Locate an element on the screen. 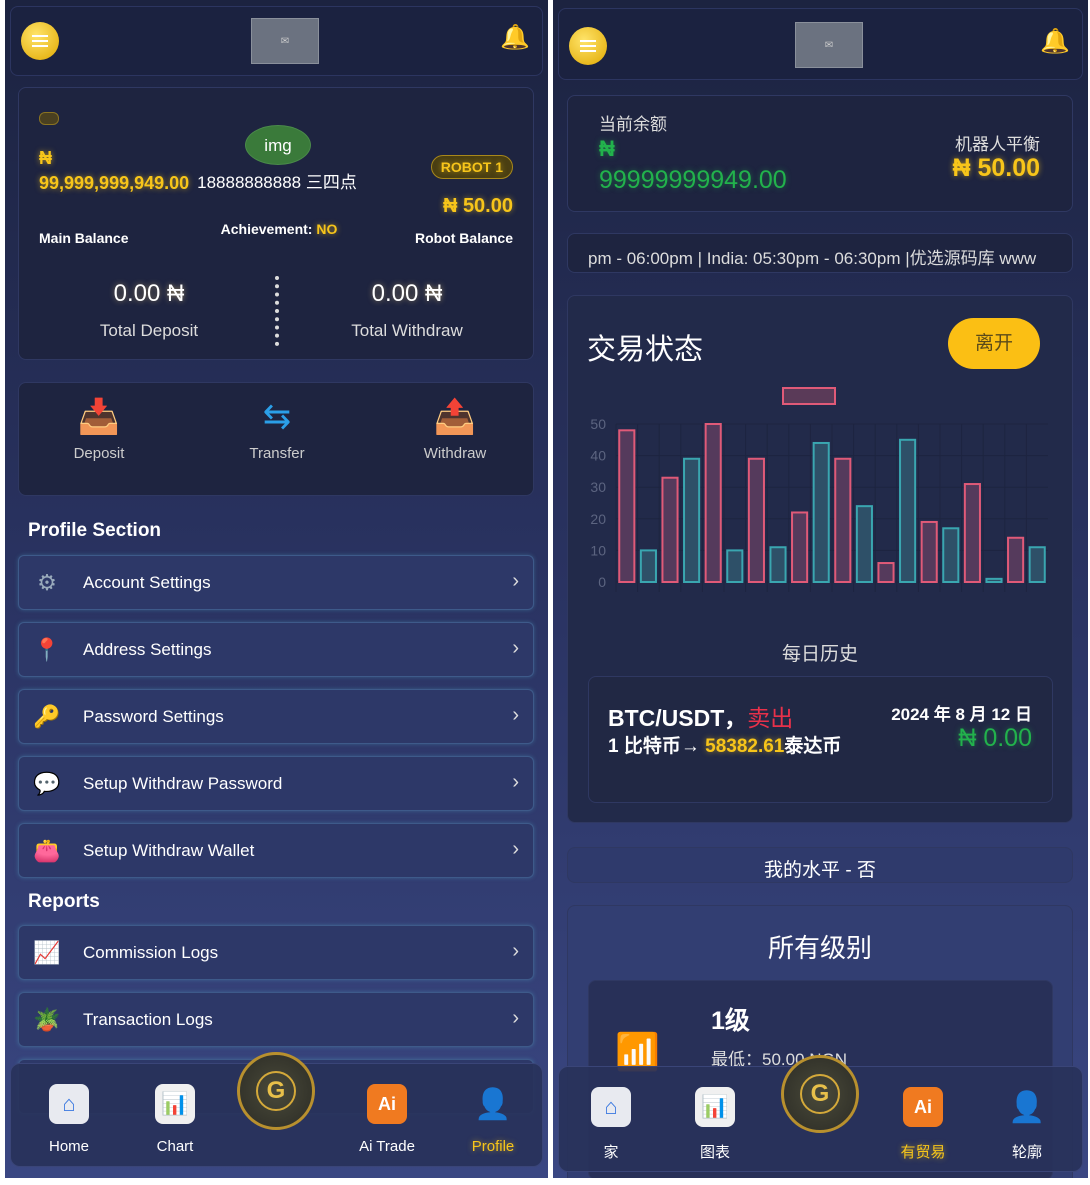 The width and height of the screenshot is (1090, 1185). balance-amount: 99999999949.00 is located at coordinates (693, 180).